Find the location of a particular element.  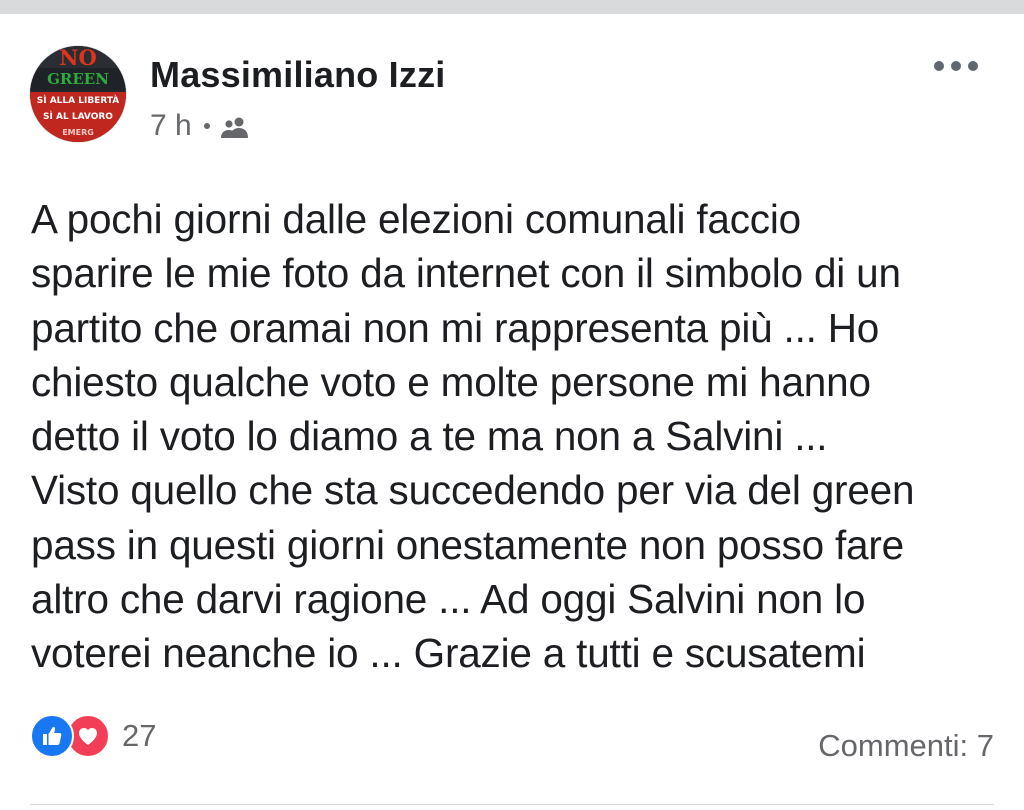

meta-separator-dot is located at coordinates (206, 126).